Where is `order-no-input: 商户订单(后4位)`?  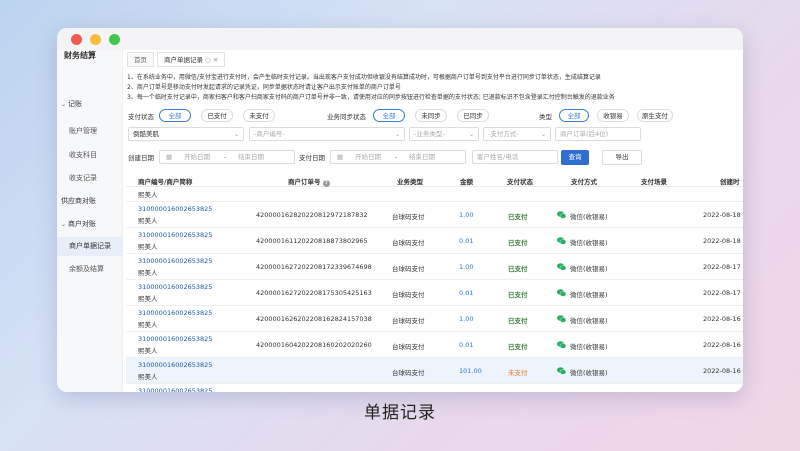
order-no-input: 商户订单(后4位) is located at coordinates (598, 134).